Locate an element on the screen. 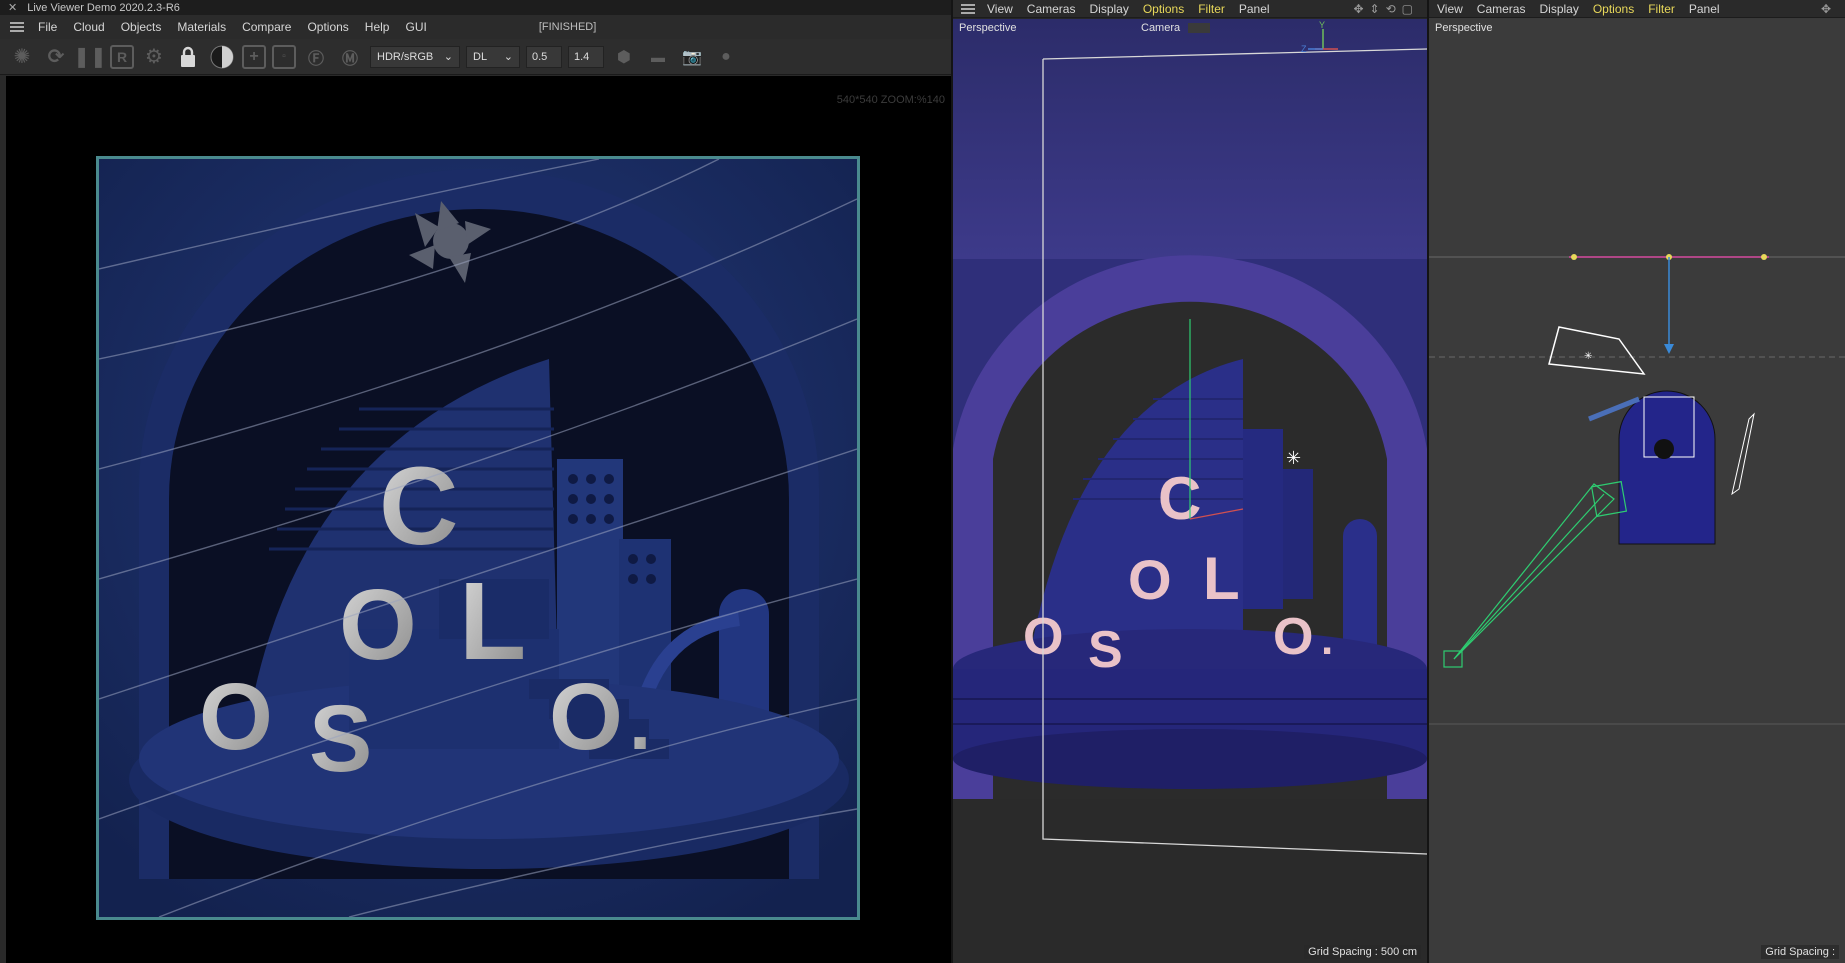 This screenshot has width=1845, height=963. octane-logo-icon: ✺ is located at coordinates (22, 57).